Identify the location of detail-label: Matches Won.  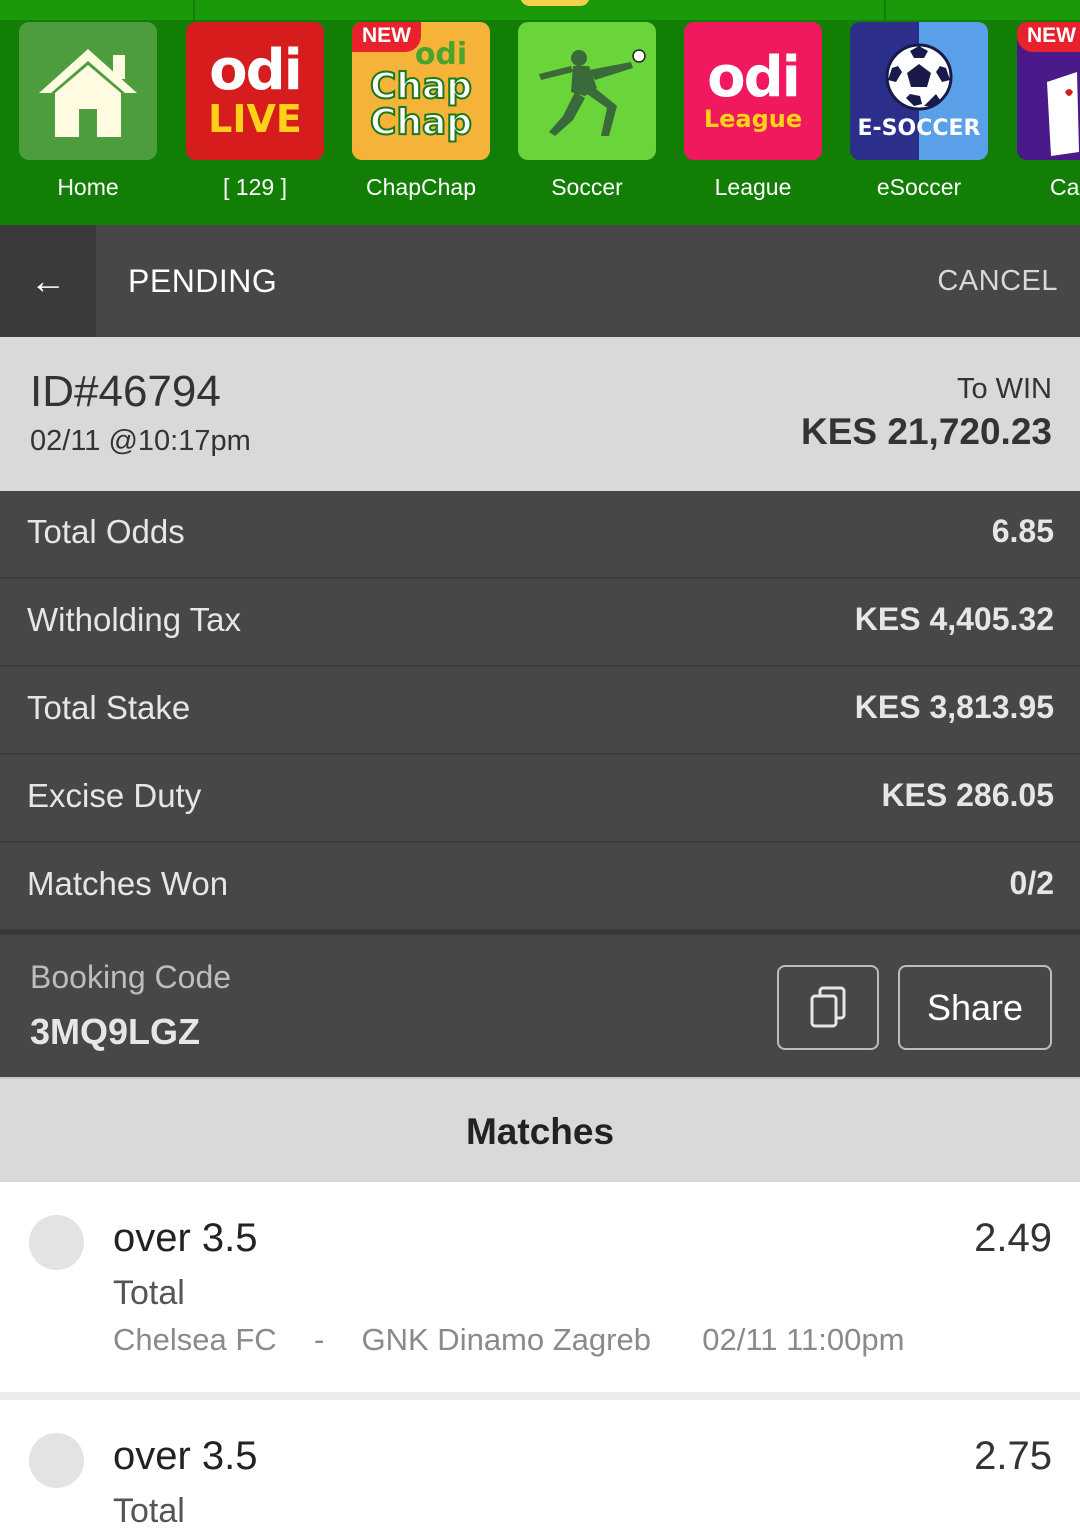
(128, 883).